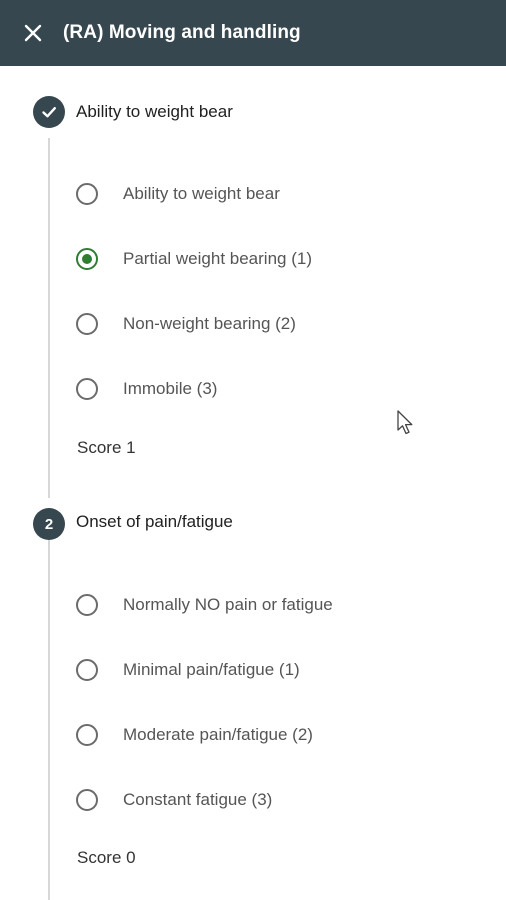 The height and width of the screenshot is (900, 506). What do you see at coordinates (209, 323) in the screenshot?
I see `option-label: Non-weight bearing (2)` at bounding box center [209, 323].